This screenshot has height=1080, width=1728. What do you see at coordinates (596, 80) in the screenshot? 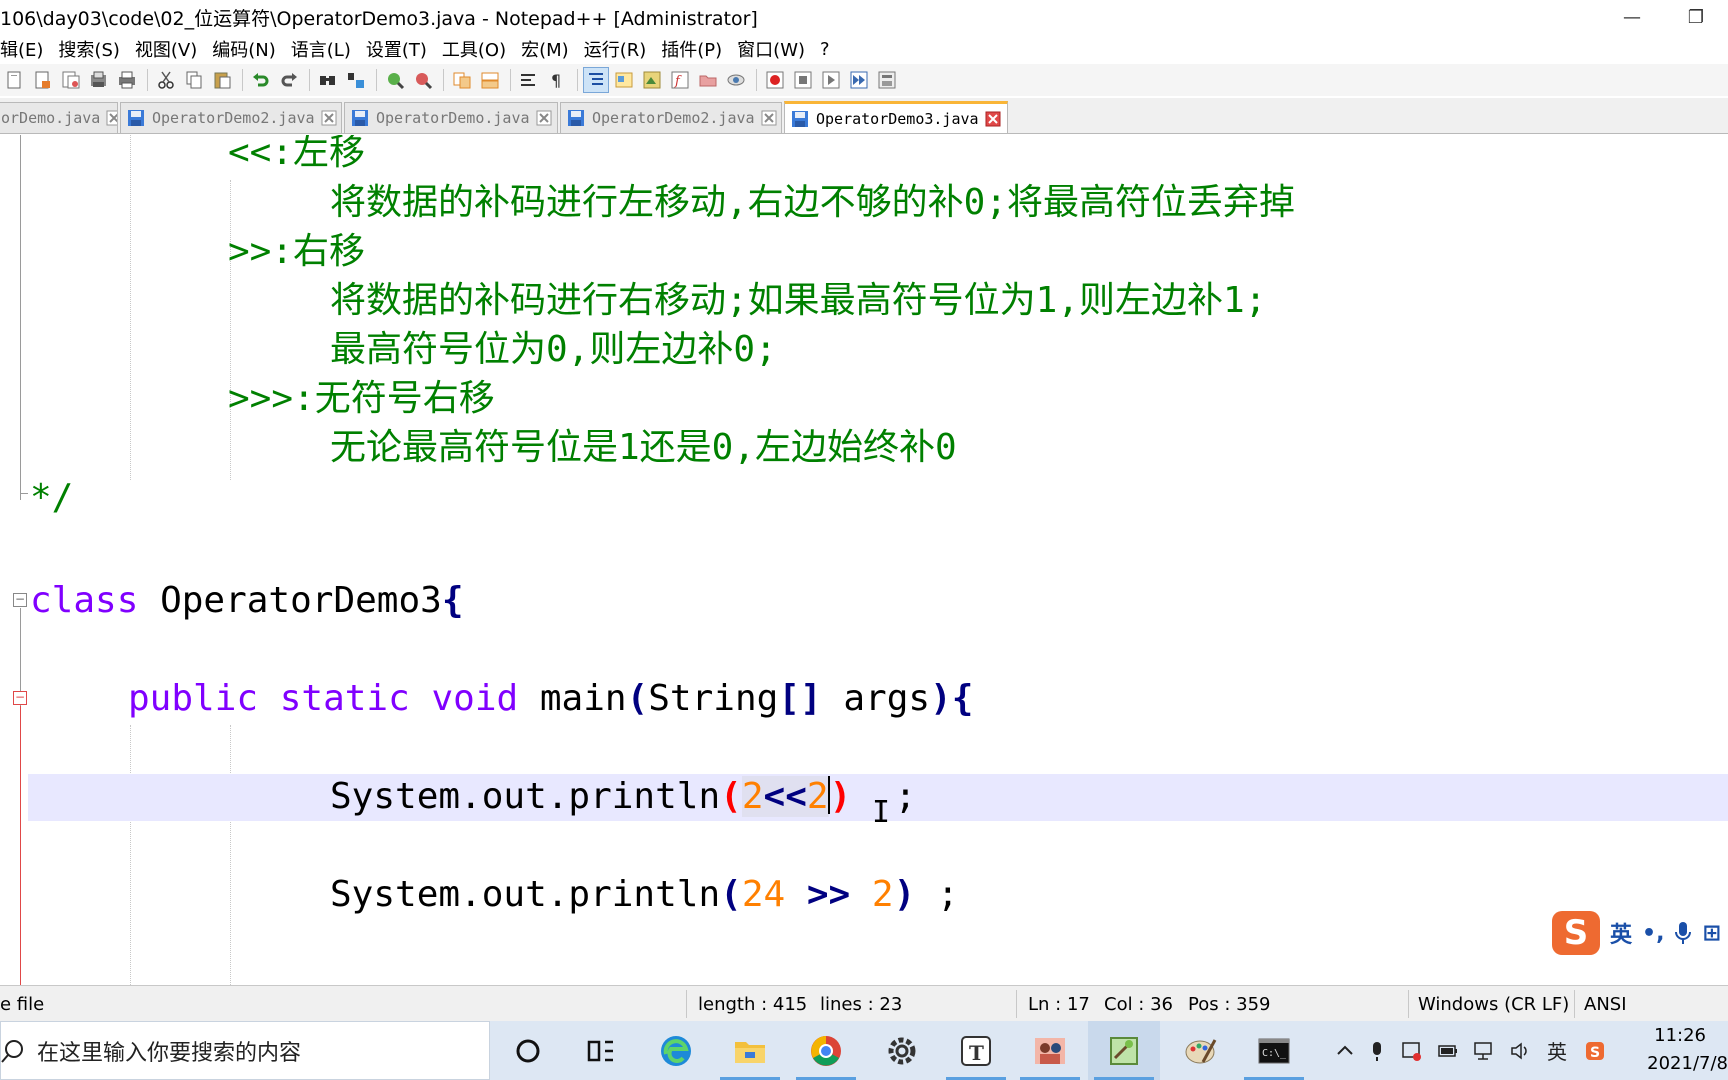
I see `indent-guide-icon` at bounding box center [596, 80].